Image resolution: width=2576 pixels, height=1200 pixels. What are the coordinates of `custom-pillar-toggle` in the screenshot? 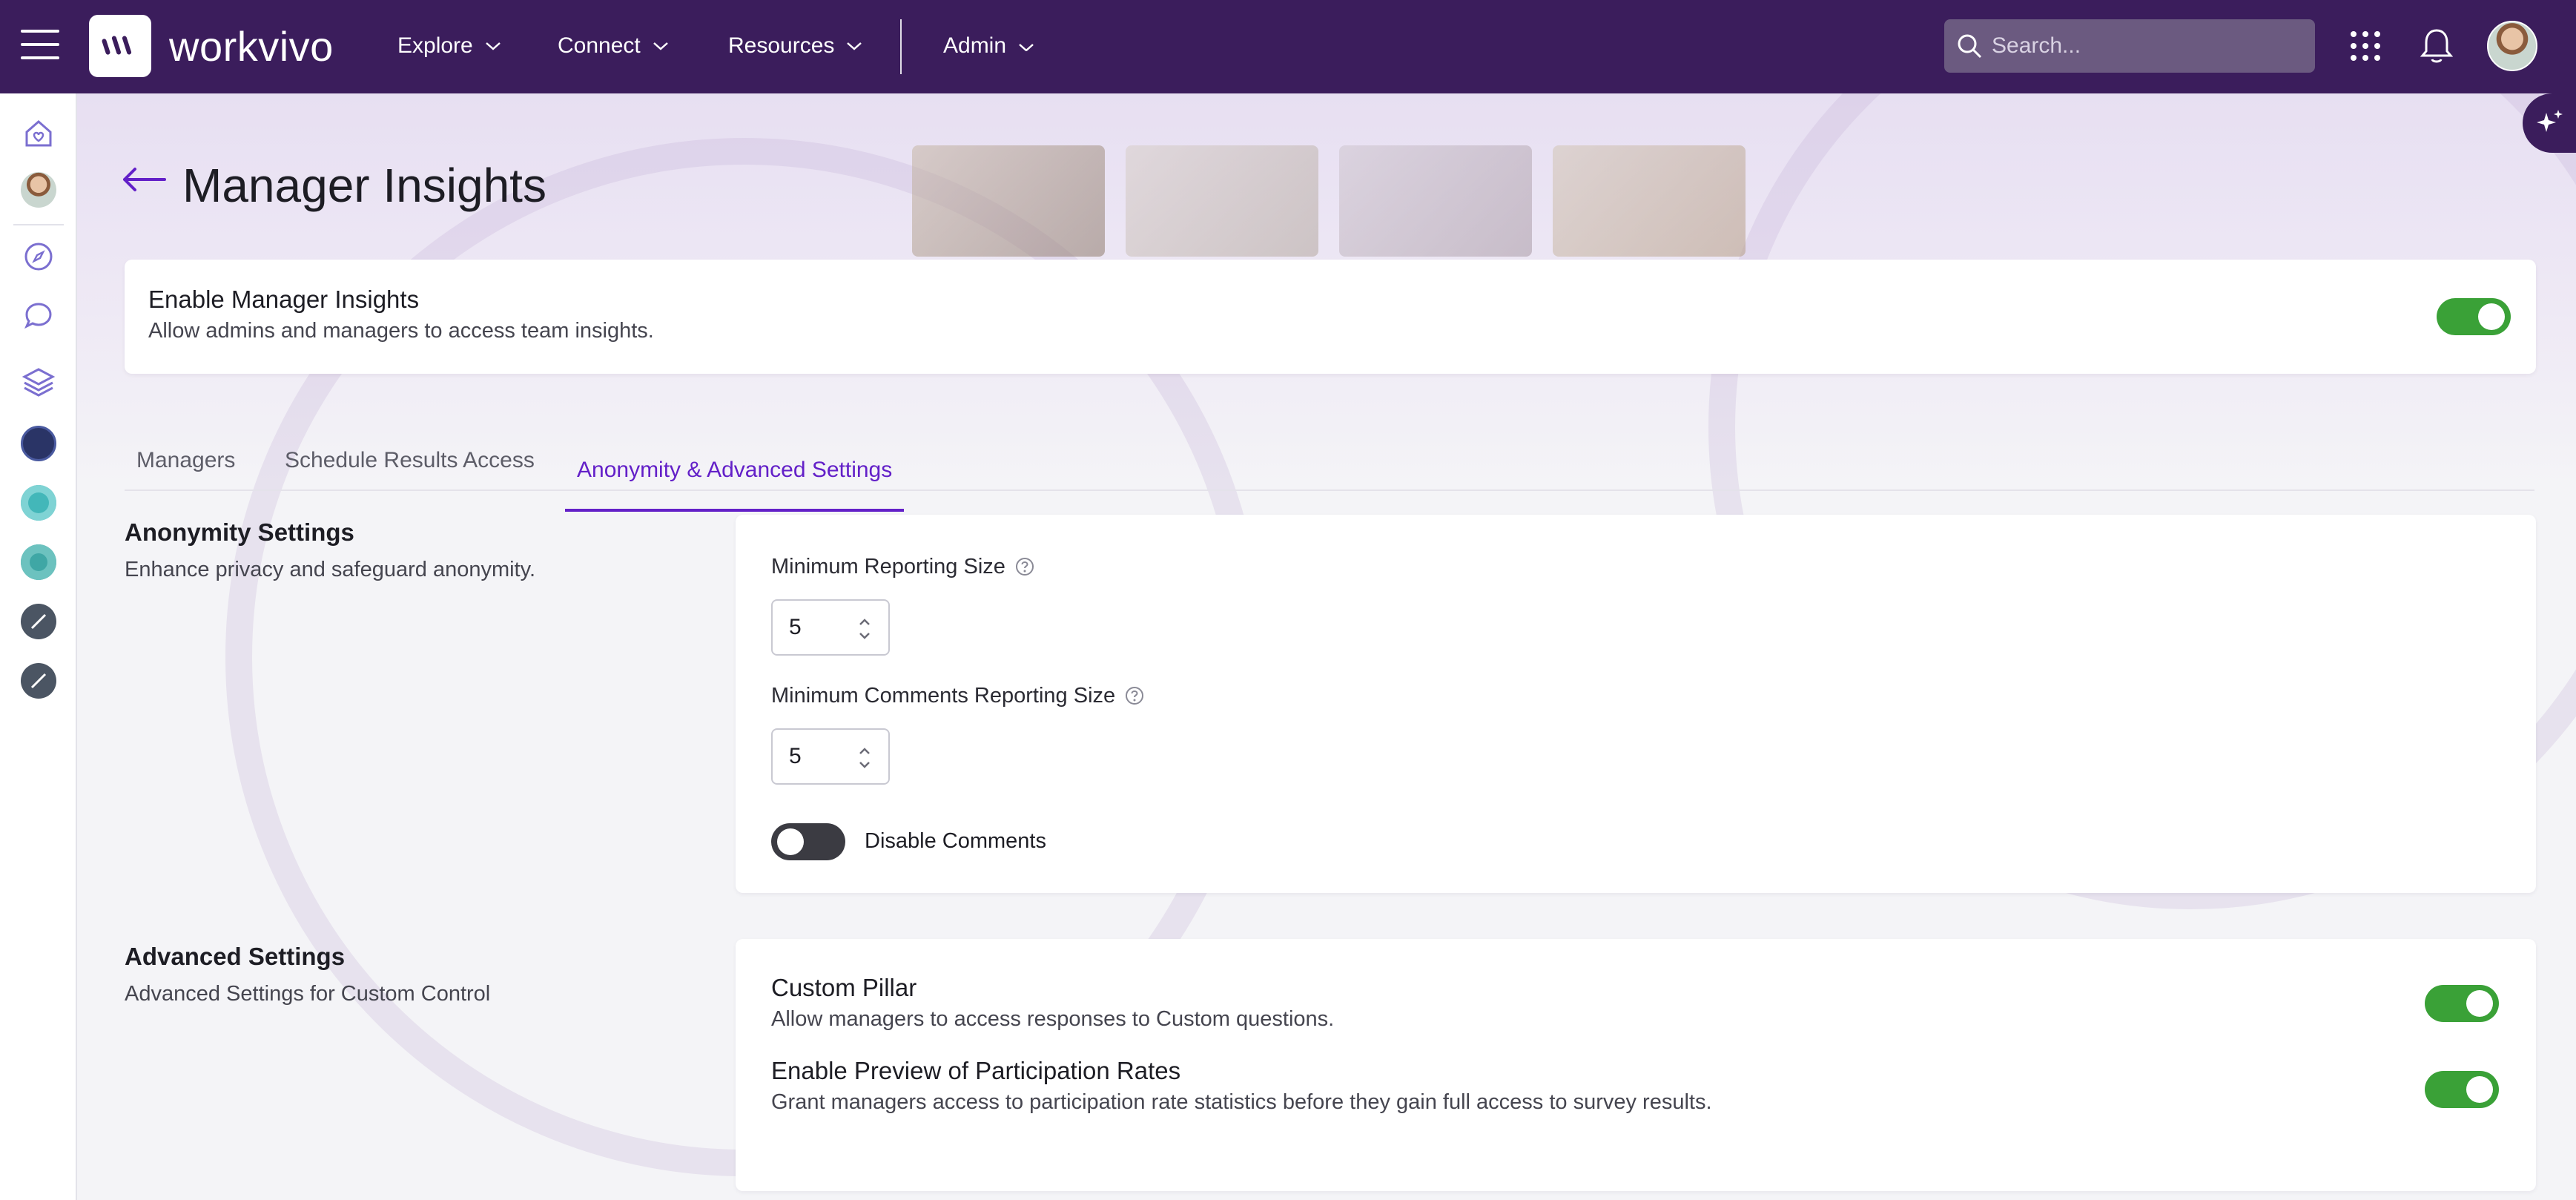 It's located at (2462, 1003).